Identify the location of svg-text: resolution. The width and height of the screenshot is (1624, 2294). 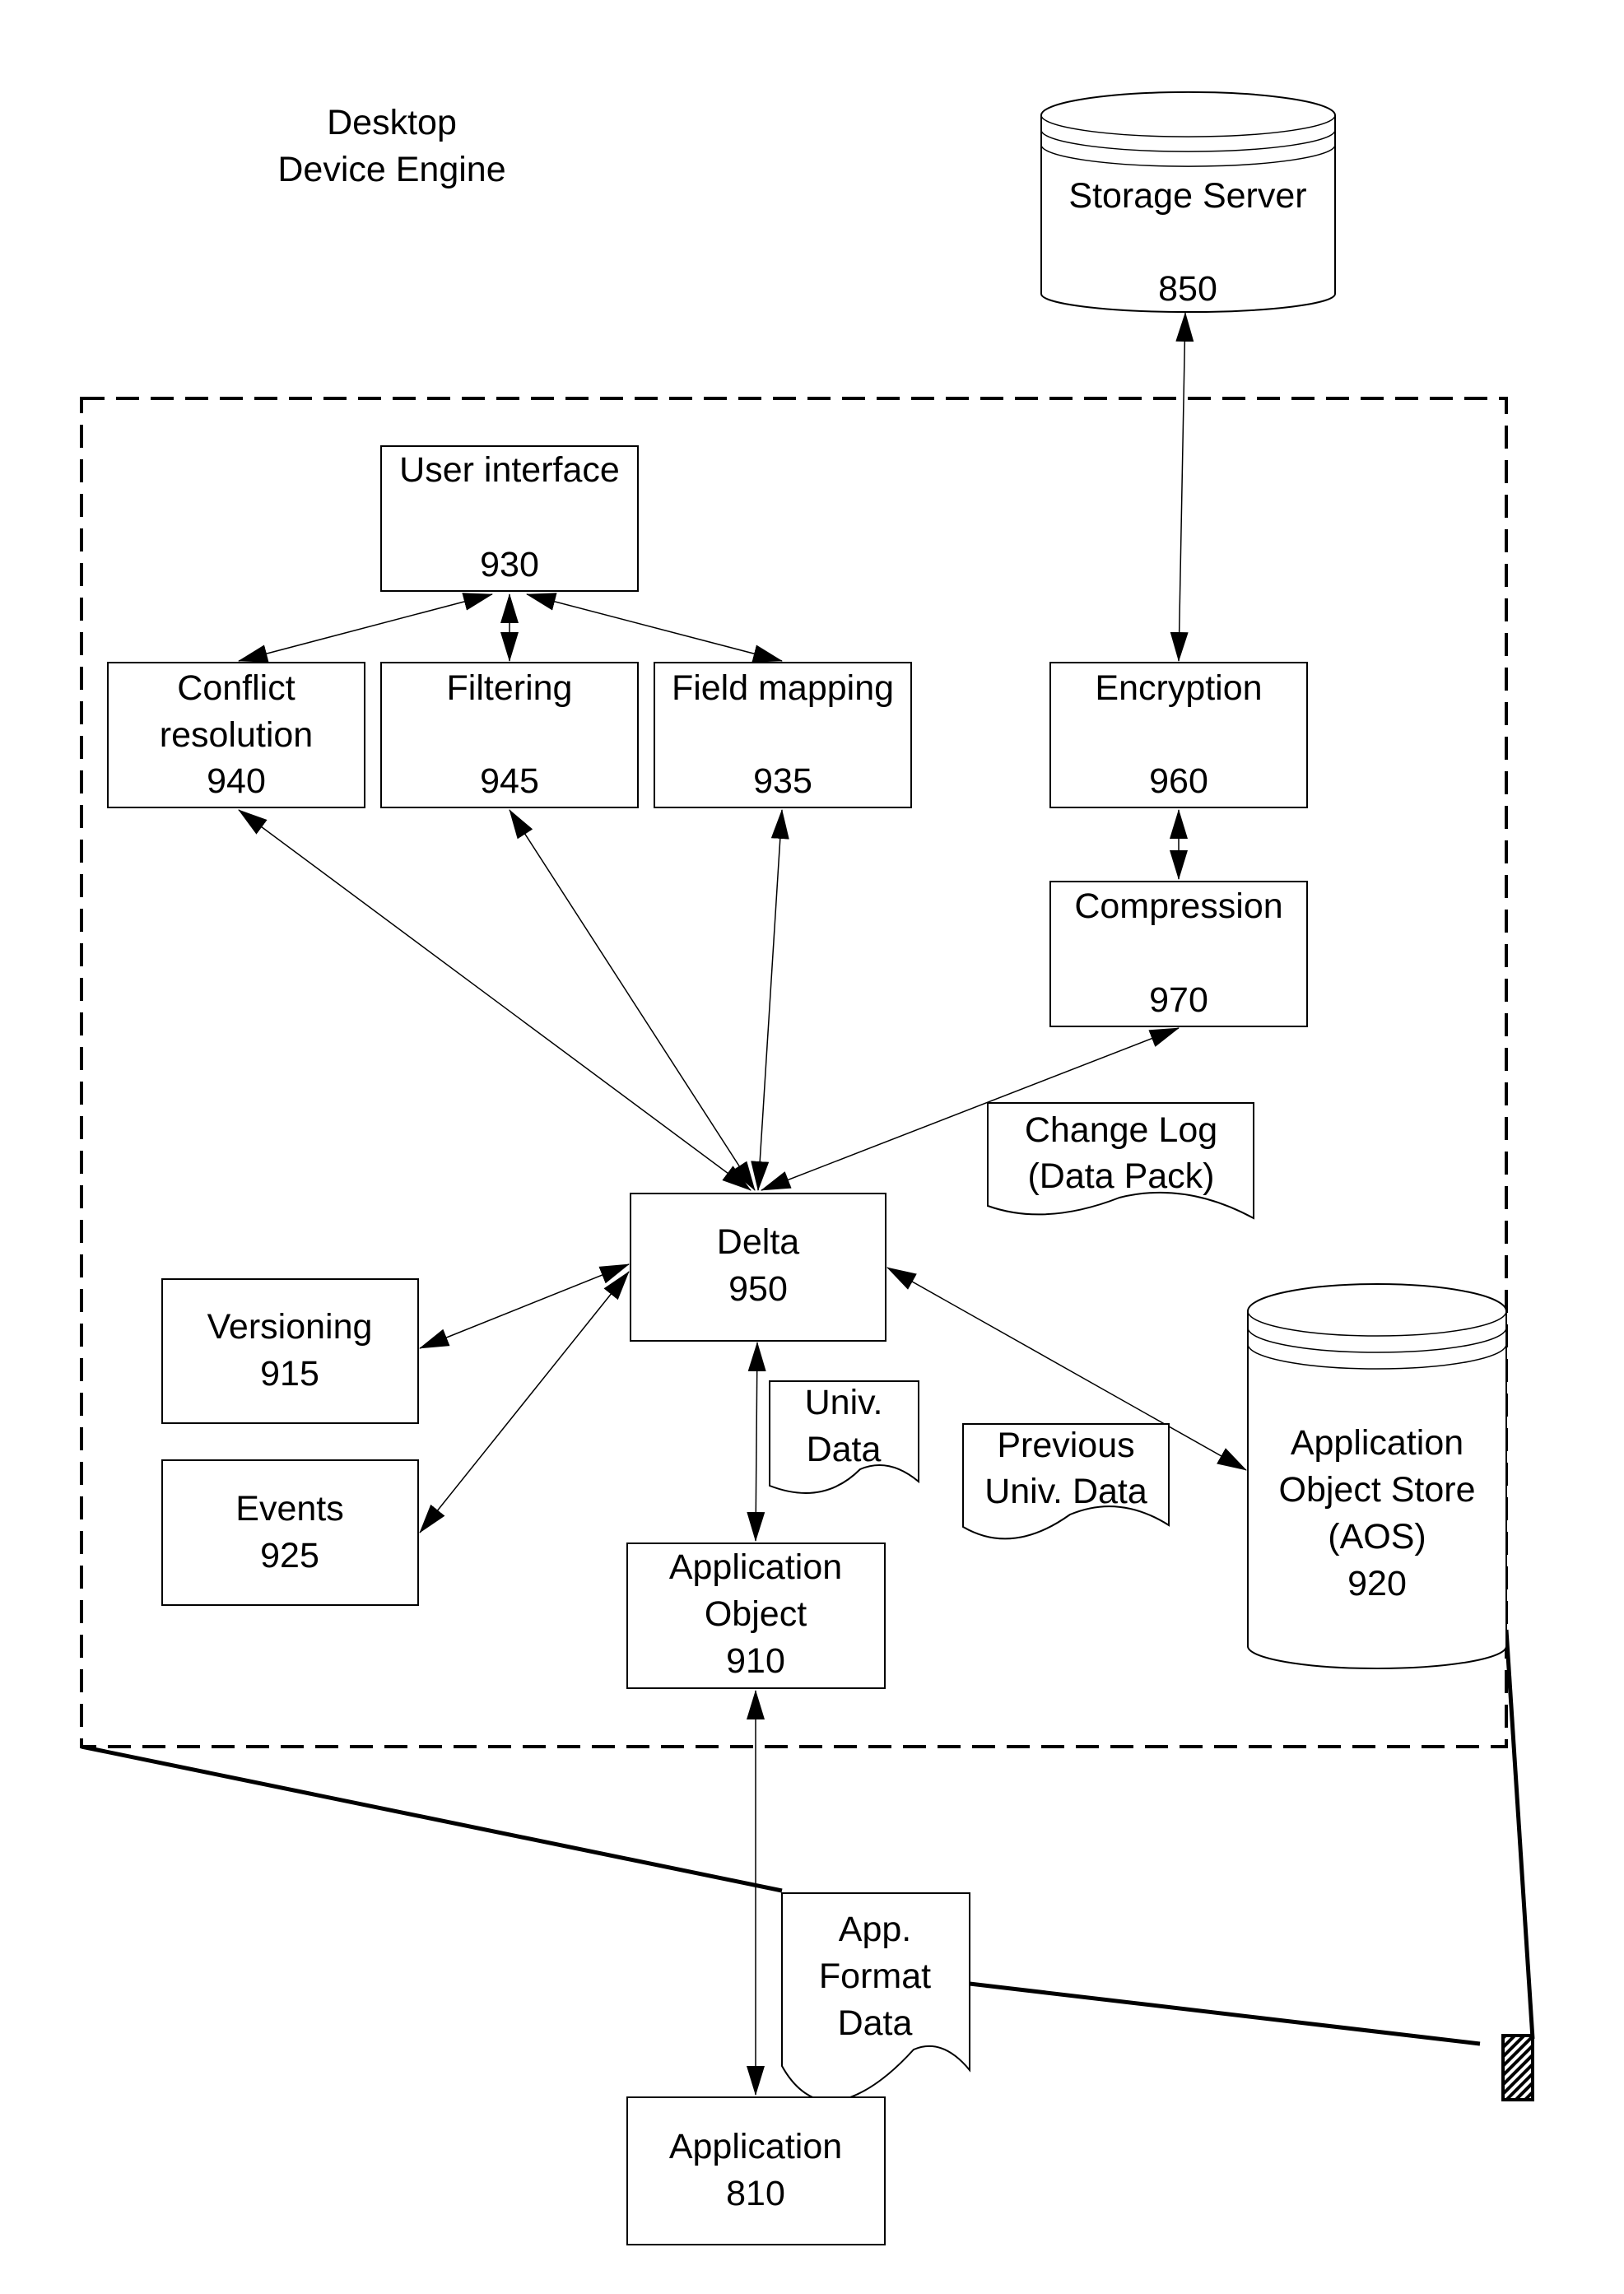
(236, 735).